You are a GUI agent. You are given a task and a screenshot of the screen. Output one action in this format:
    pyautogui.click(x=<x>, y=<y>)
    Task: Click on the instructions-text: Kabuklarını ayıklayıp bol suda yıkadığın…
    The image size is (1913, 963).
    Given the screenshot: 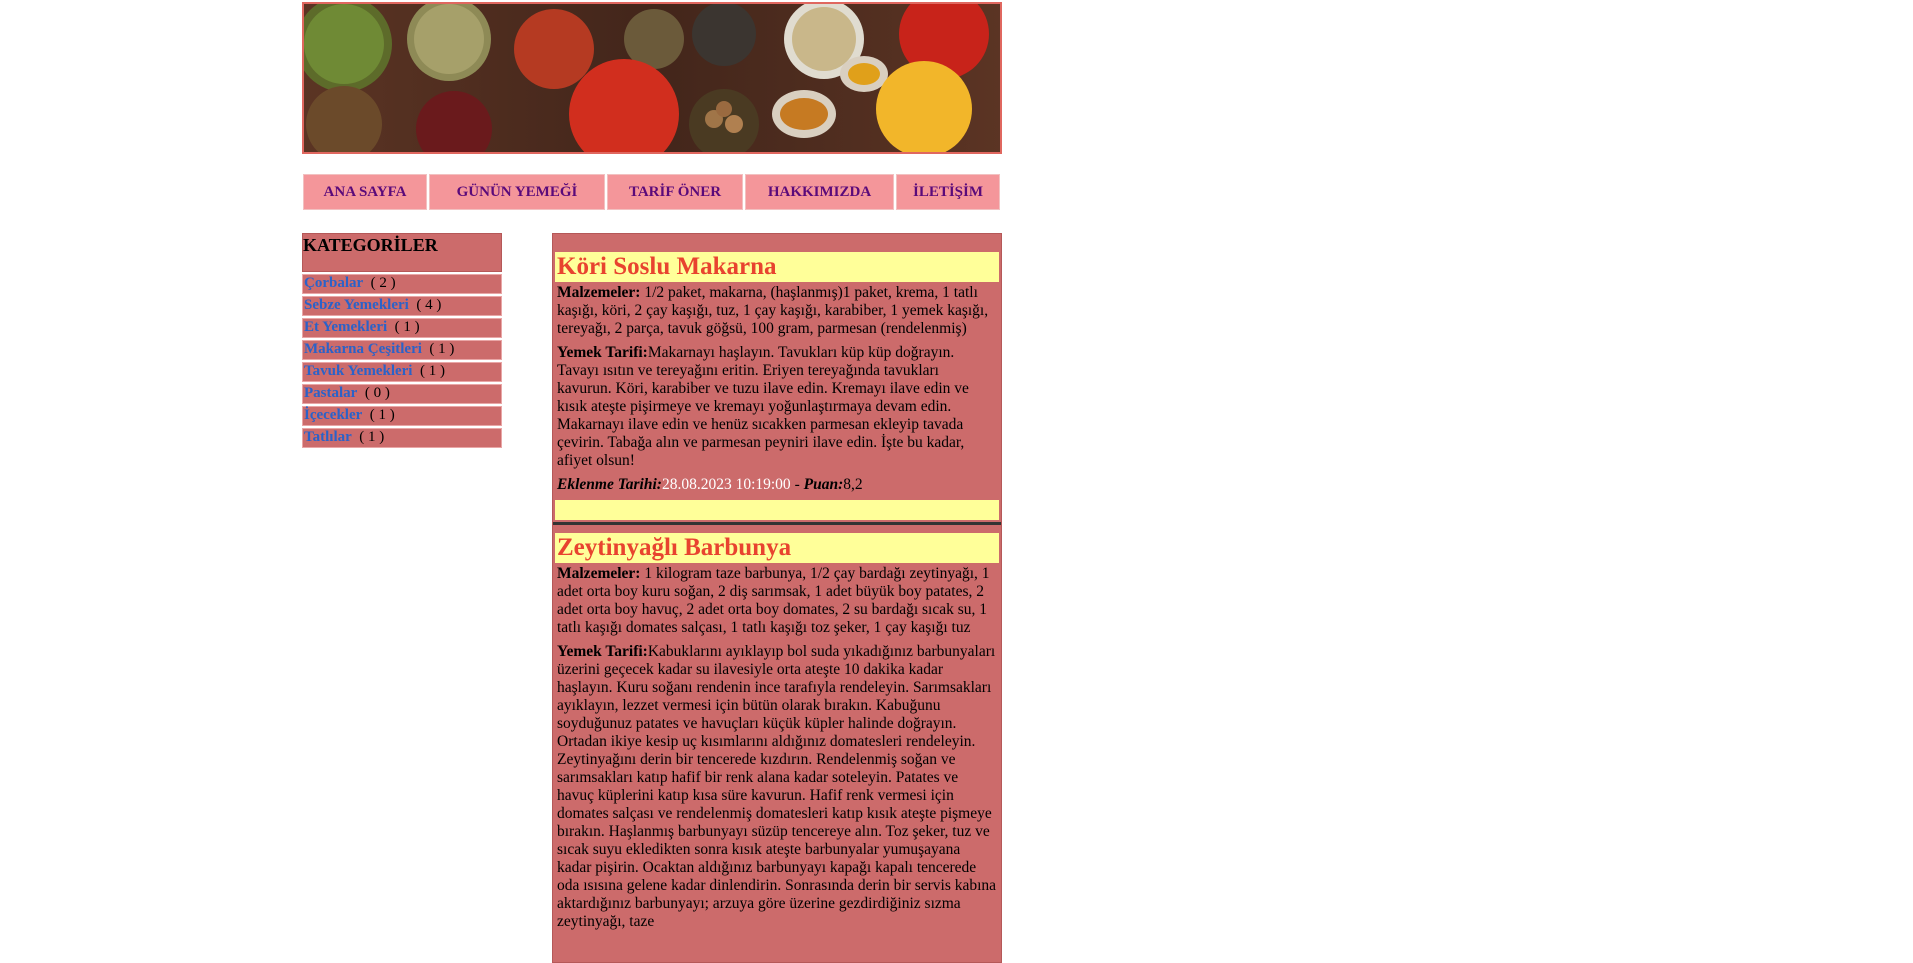 What is the action you would take?
    pyautogui.click(x=777, y=786)
    